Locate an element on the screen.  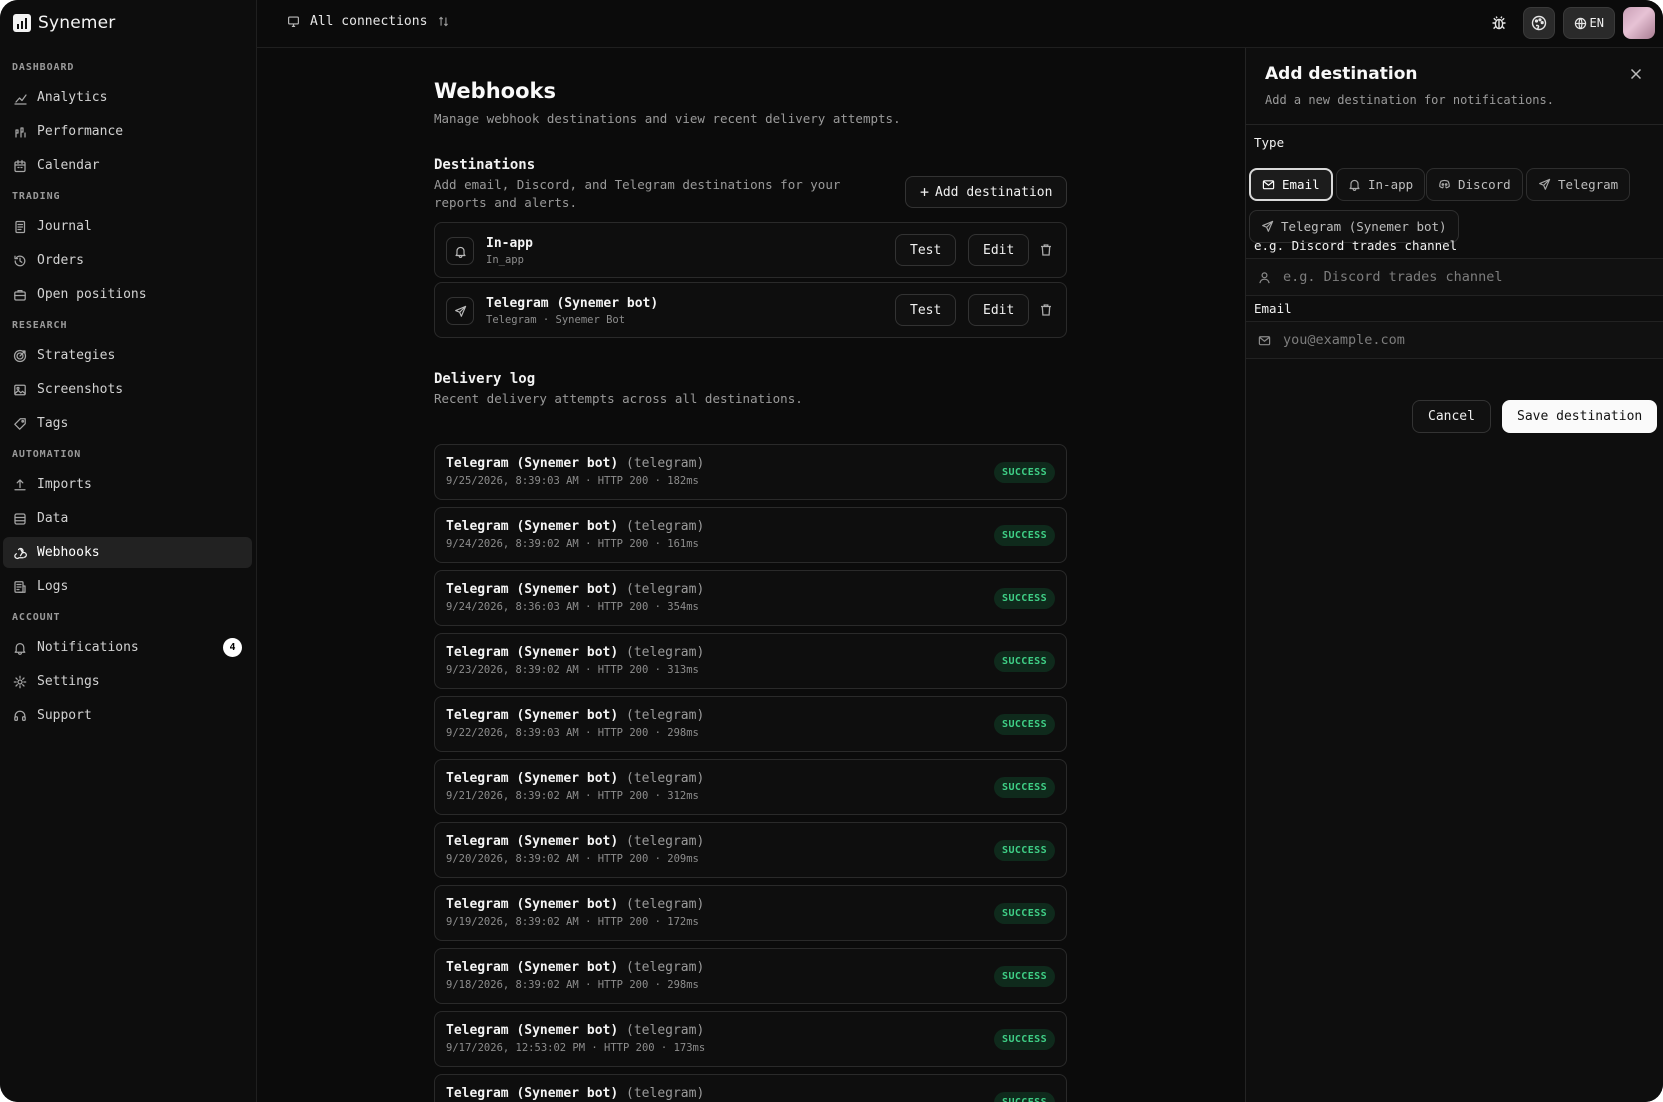
palette-icon is located at coordinates (1538, 23).